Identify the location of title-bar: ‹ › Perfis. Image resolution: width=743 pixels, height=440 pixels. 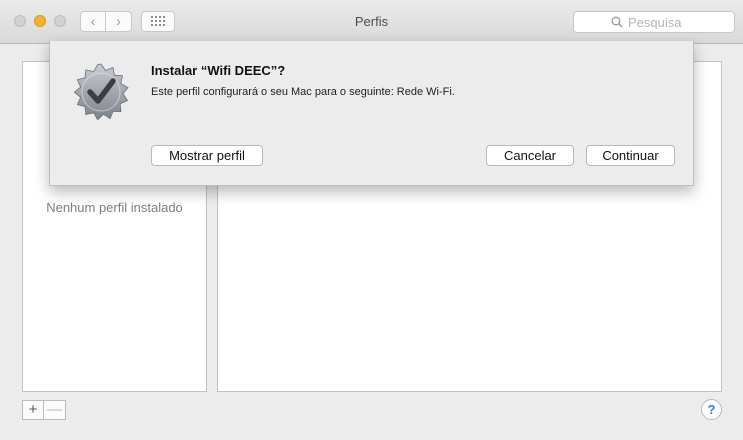
(371, 22).